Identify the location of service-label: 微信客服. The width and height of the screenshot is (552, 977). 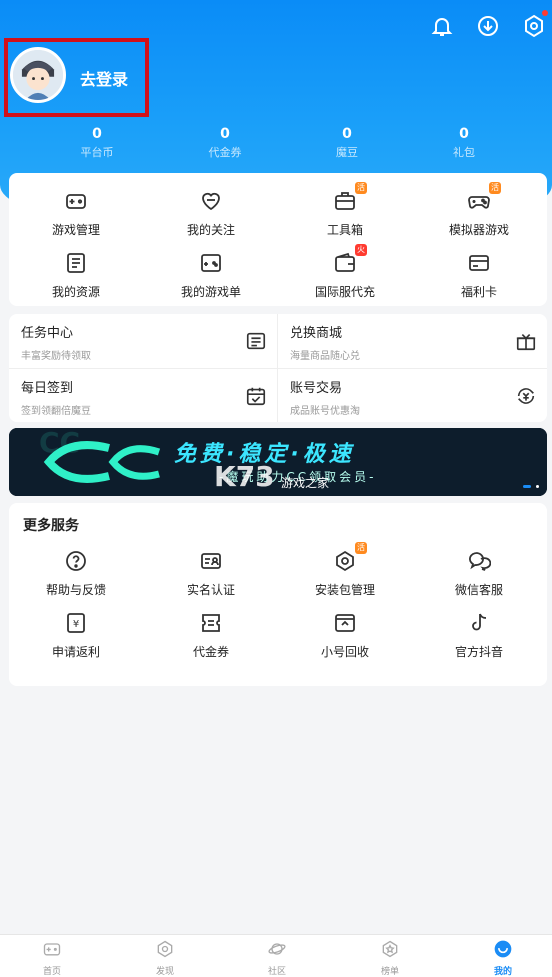
(478, 590).